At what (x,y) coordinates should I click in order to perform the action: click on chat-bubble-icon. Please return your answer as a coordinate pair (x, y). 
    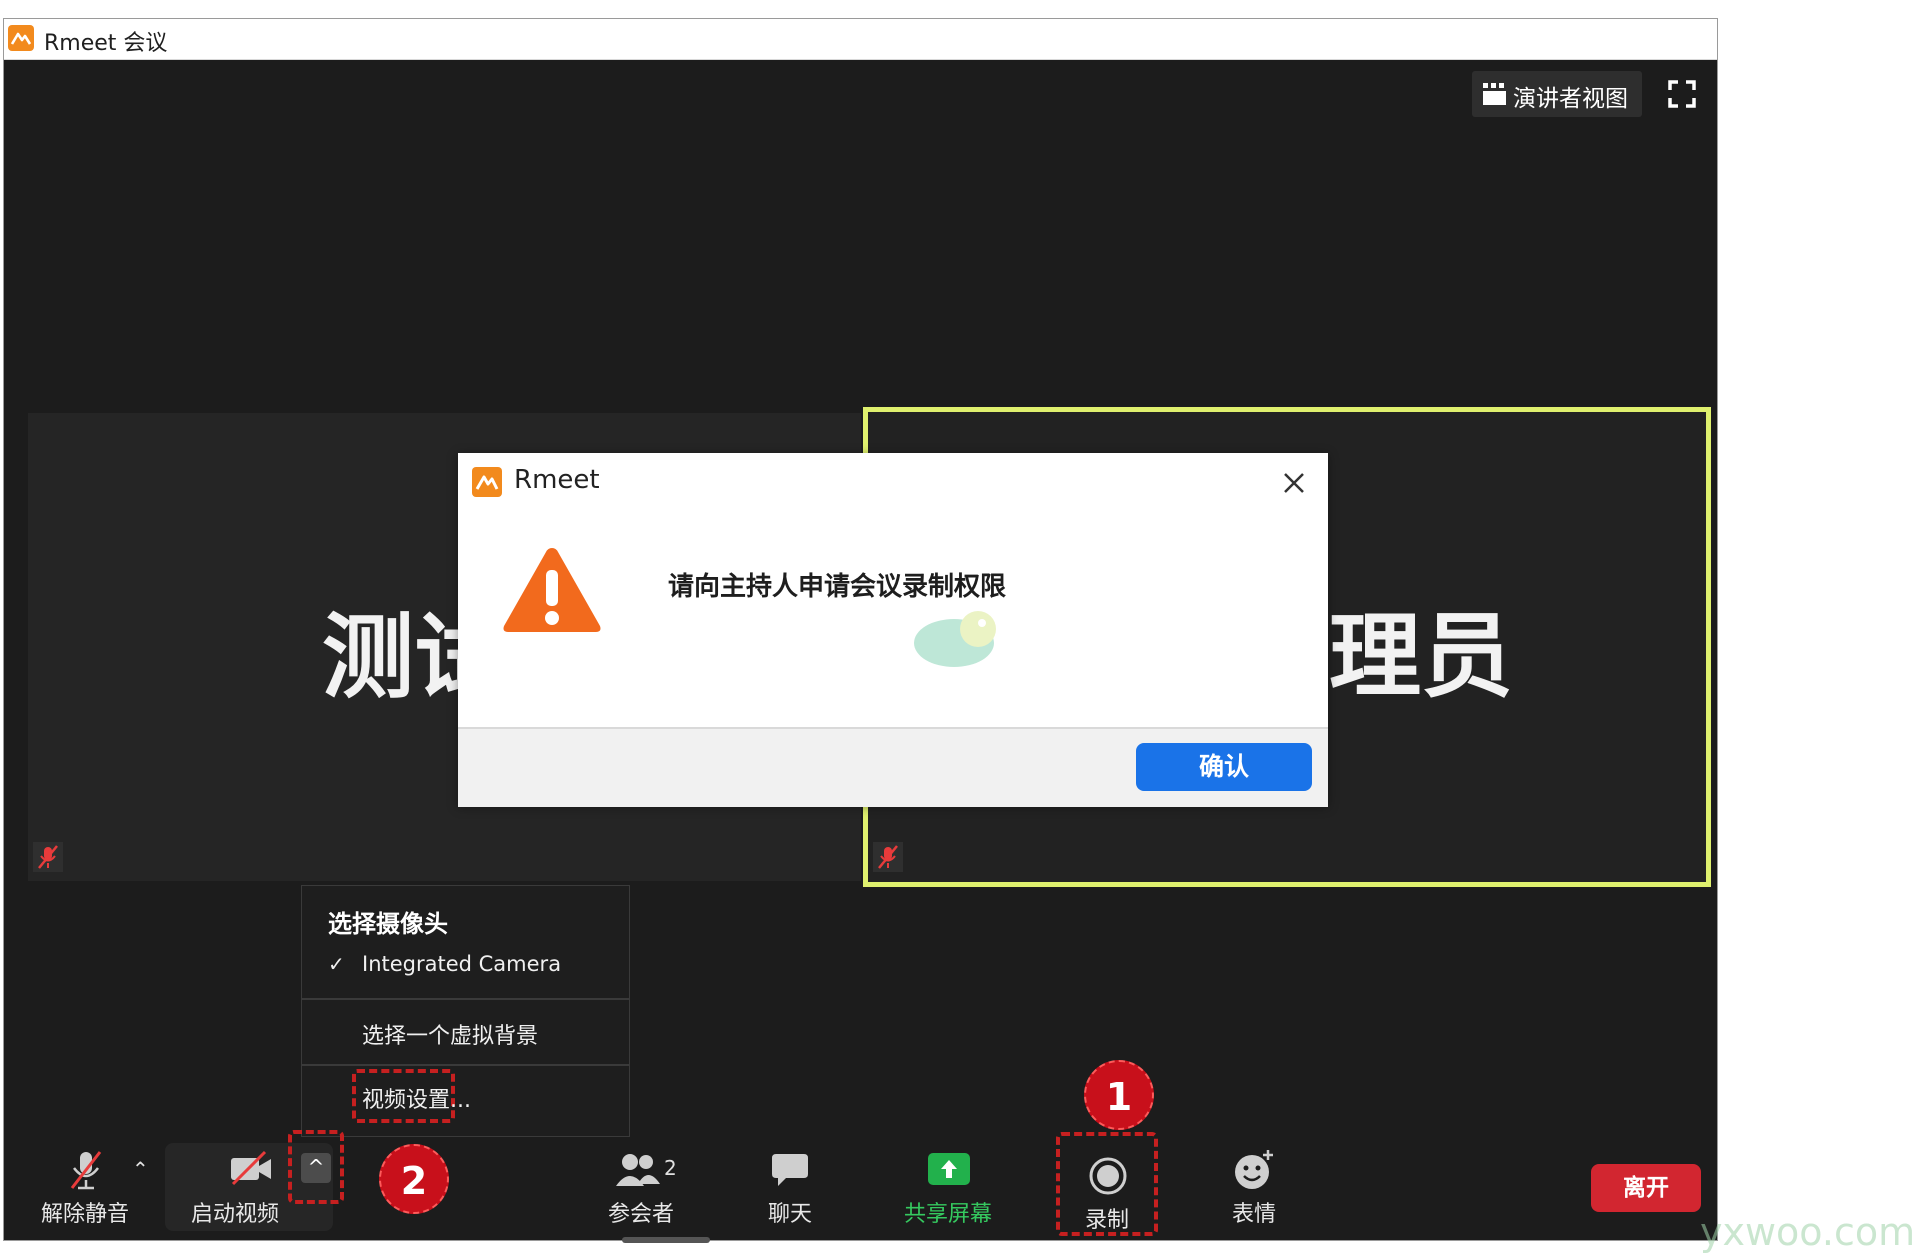
    Looking at the image, I should click on (790, 1170).